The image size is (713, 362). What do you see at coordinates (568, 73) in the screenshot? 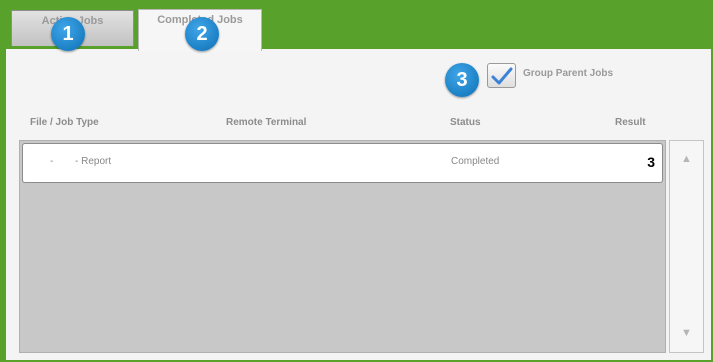
I see `group-parent-jobs-label: Group Parent Jobs` at bounding box center [568, 73].